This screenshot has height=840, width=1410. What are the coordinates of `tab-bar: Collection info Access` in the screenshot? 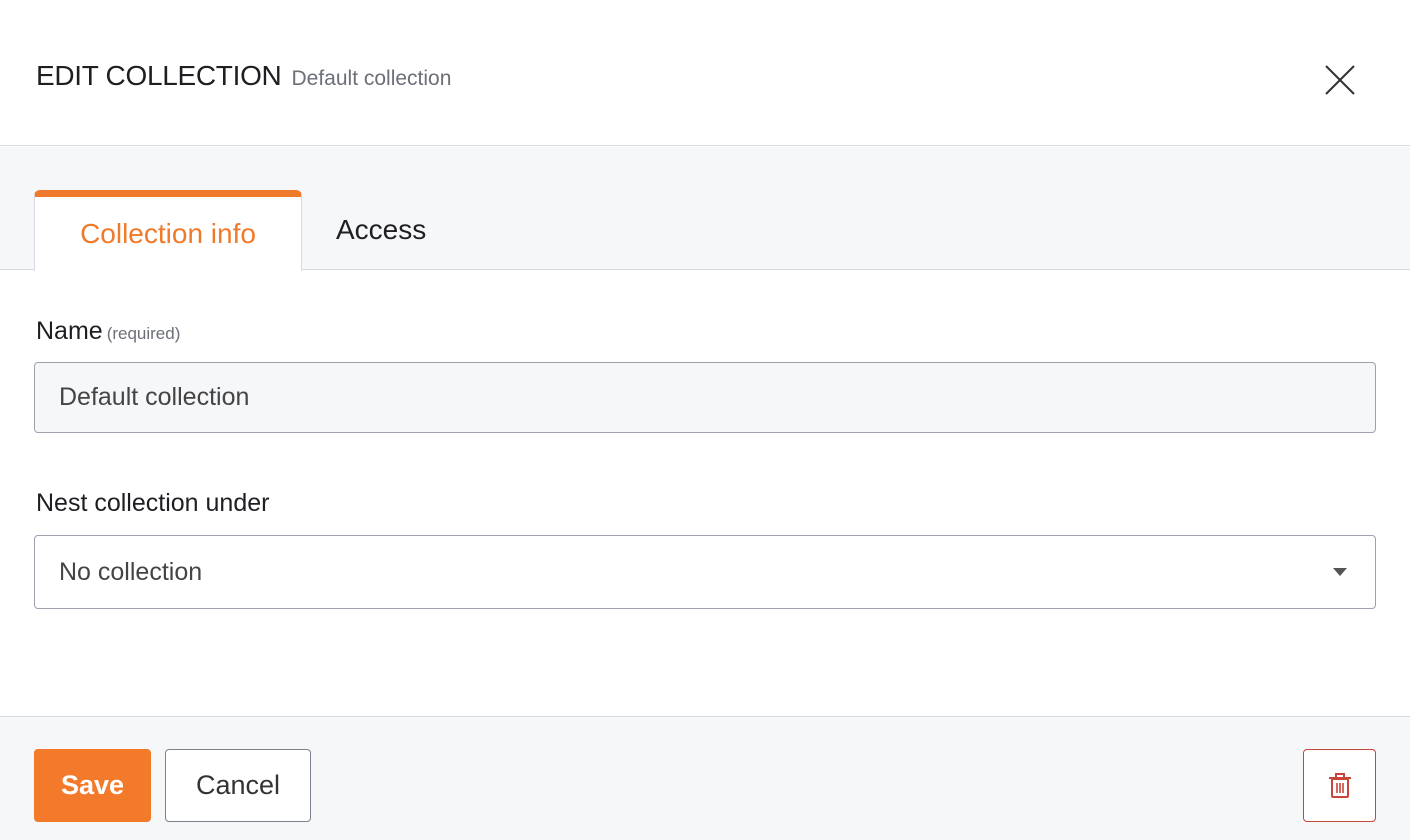 It's located at (705, 209).